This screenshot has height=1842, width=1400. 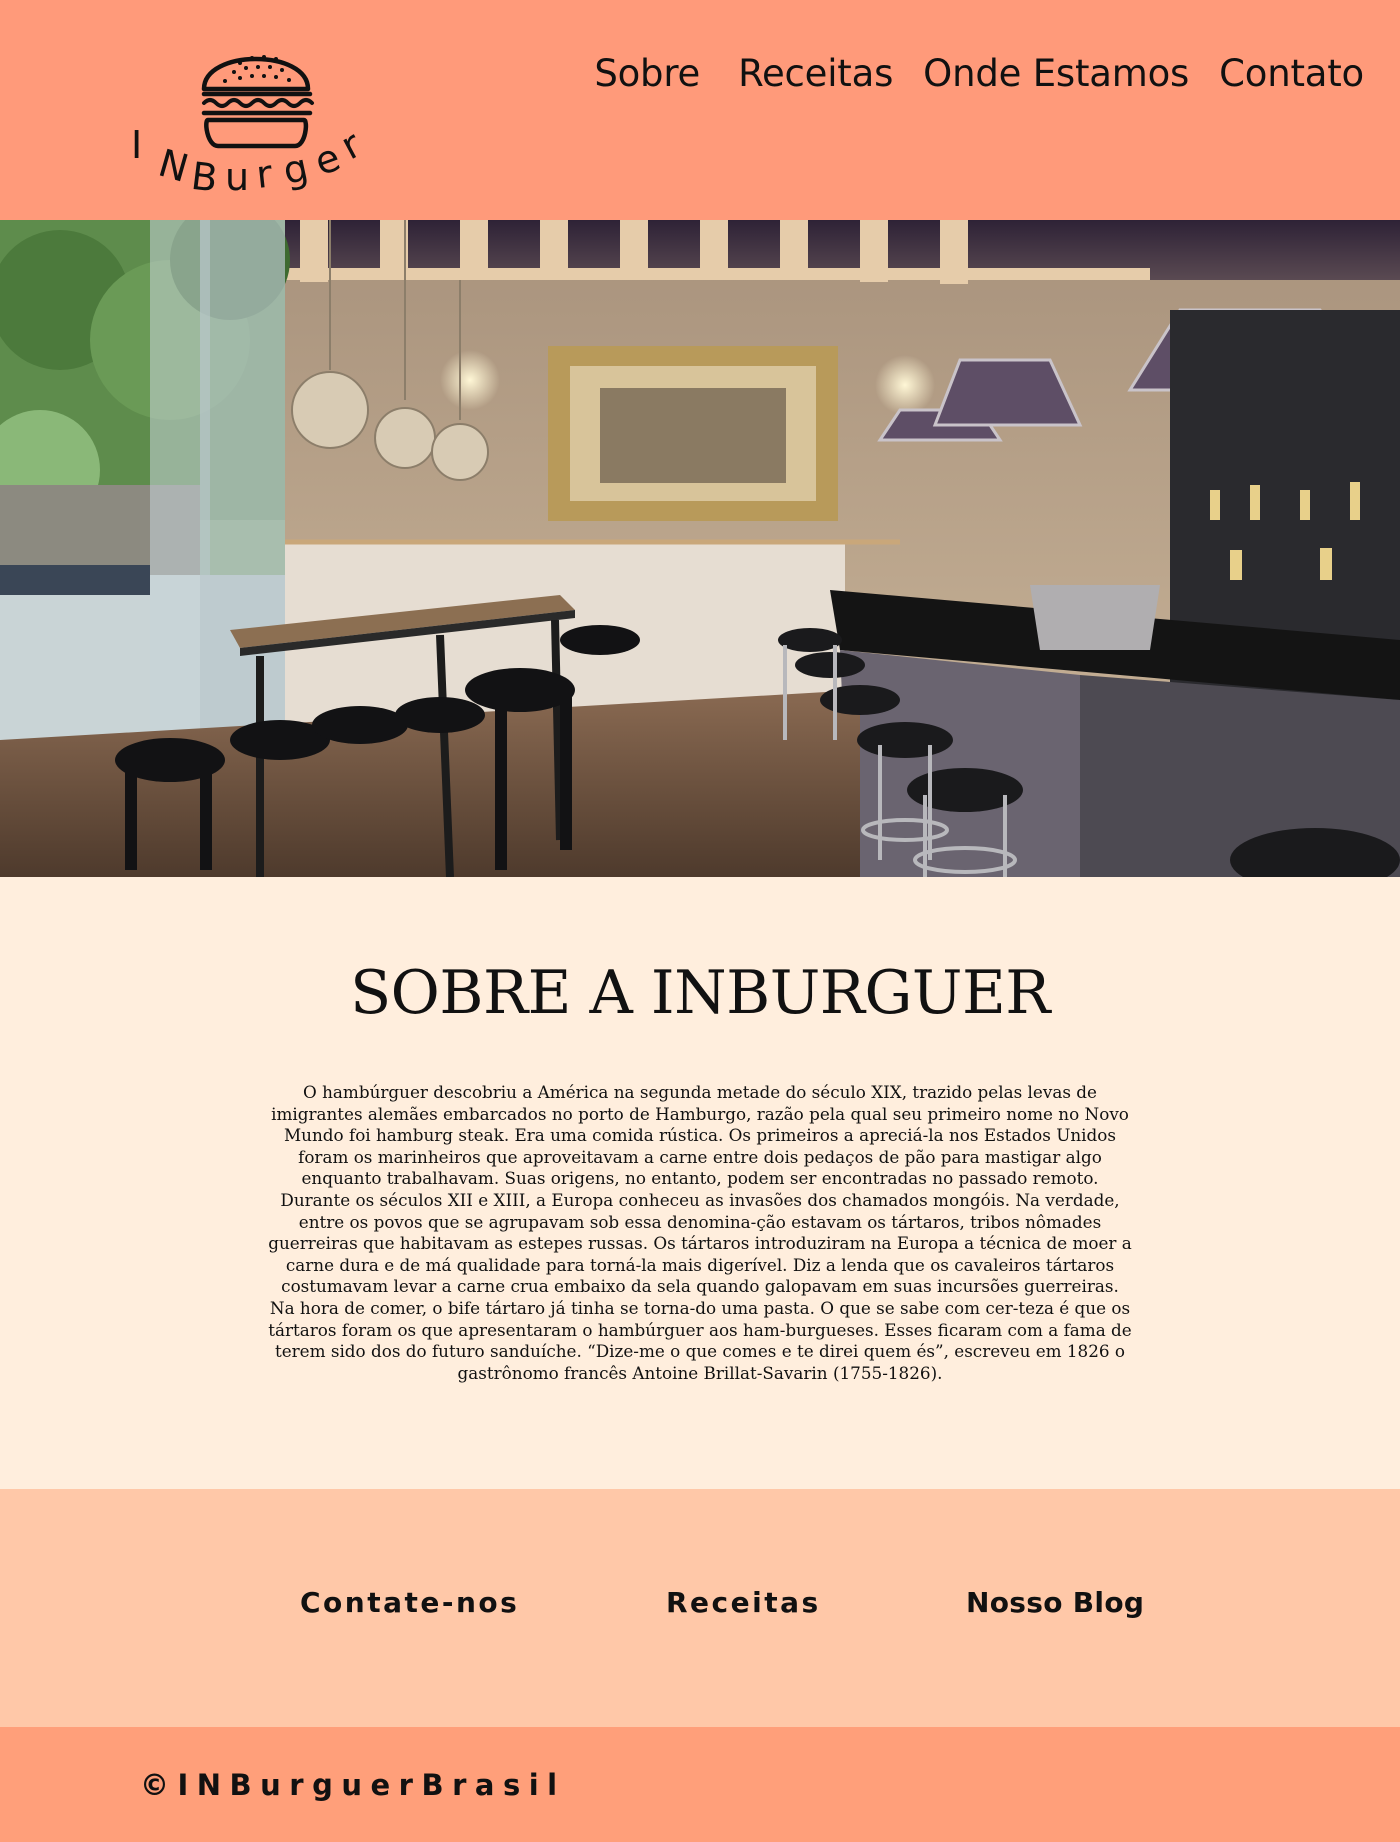 I want to click on svg-text: g, so click(x=295, y=169).